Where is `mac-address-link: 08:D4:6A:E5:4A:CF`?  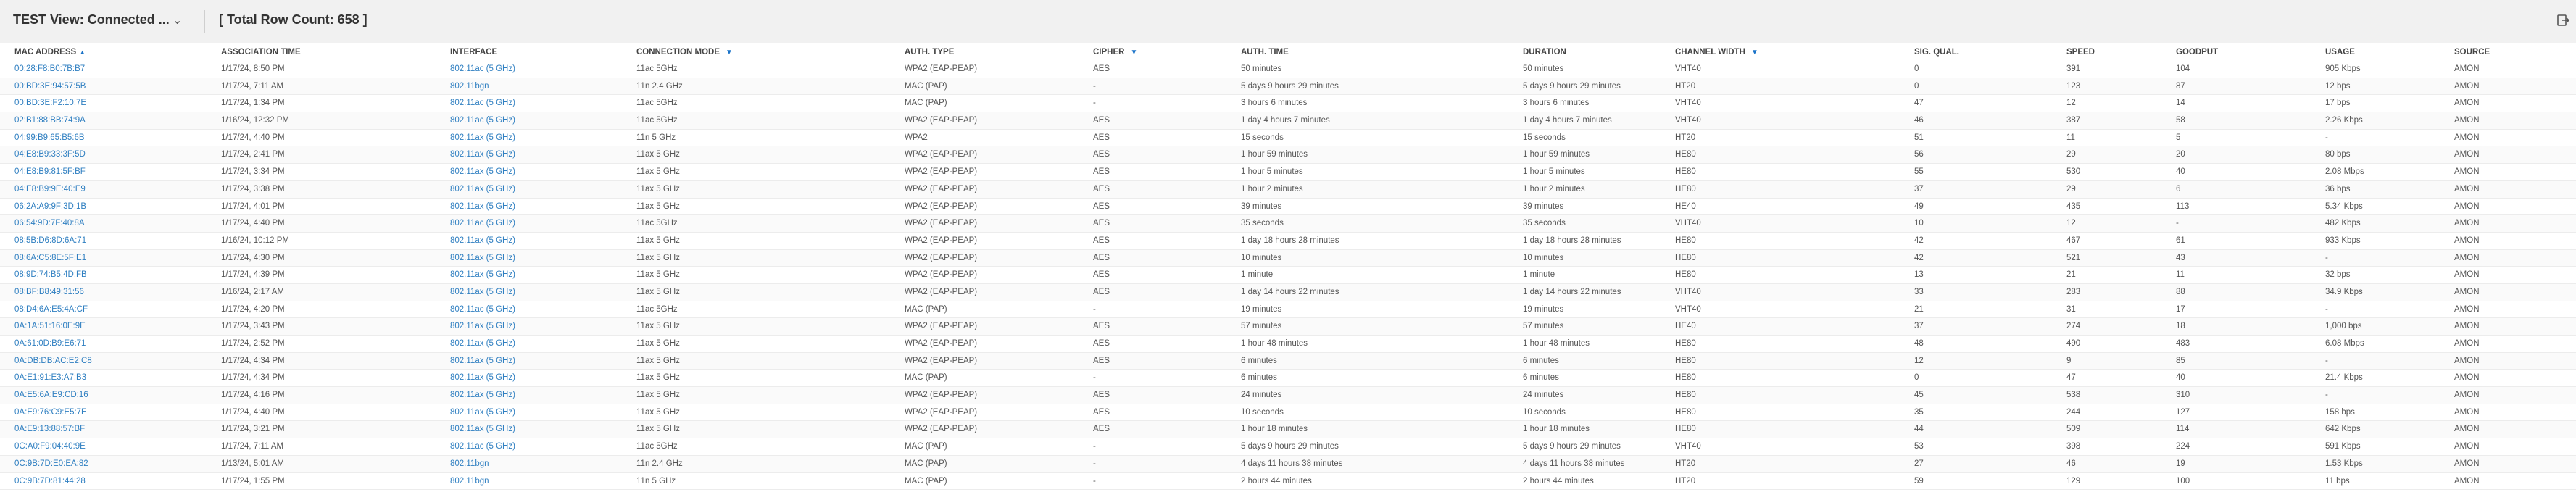 mac-address-link: 08:D4:6A:E5:4A:CF is located at coordinates (112, 309).